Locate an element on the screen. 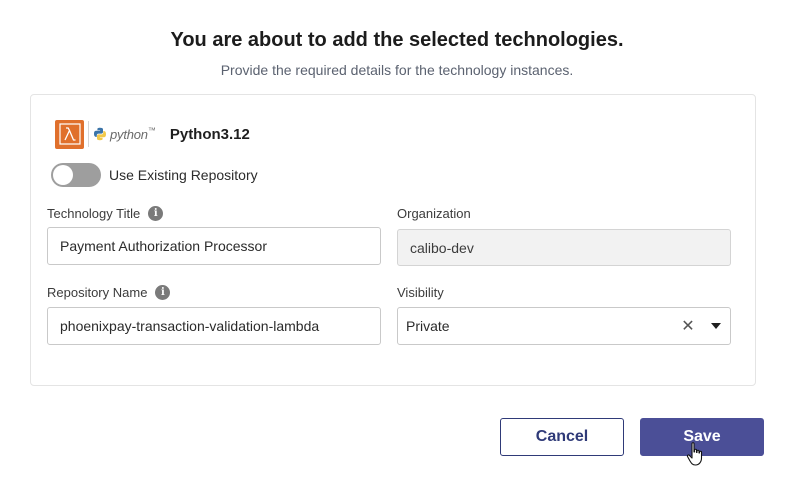 The width and height of the screenshot is (794, 488). organization-value: calibo-dev is located at coordinates (442, 247).